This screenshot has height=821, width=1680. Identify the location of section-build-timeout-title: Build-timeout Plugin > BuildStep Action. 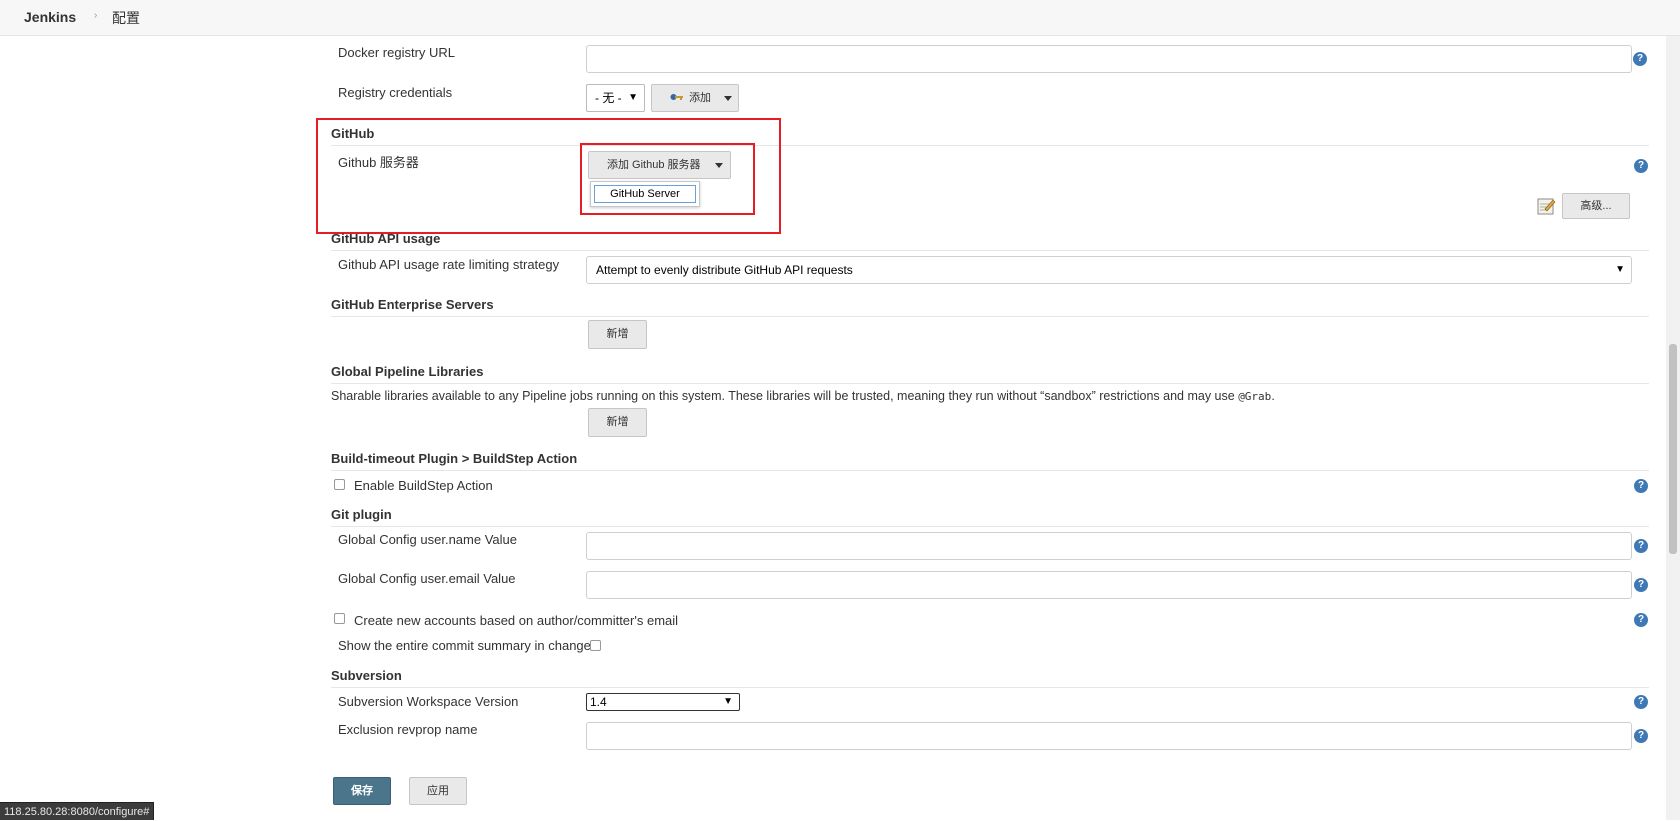
(990, 461).